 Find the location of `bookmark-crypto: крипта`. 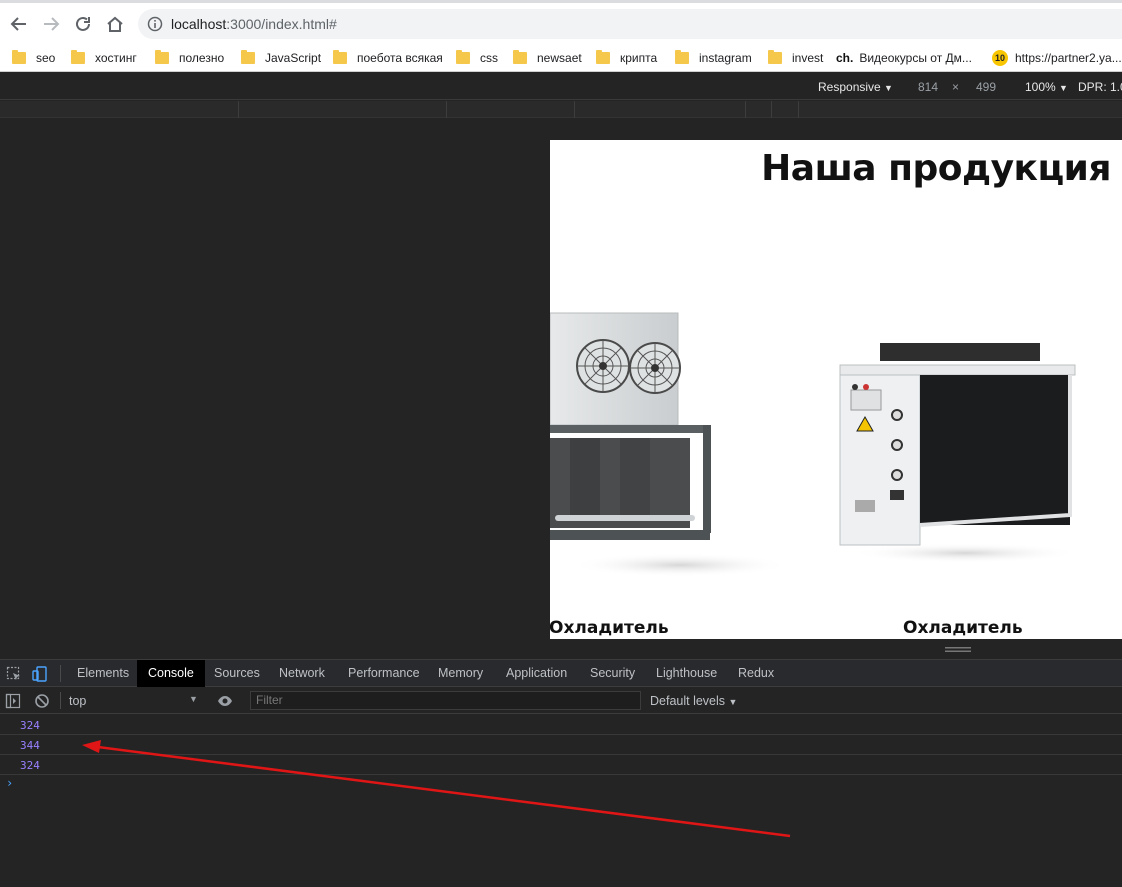

bookmark-crypto: крипта is located at coordinates (626, 58).